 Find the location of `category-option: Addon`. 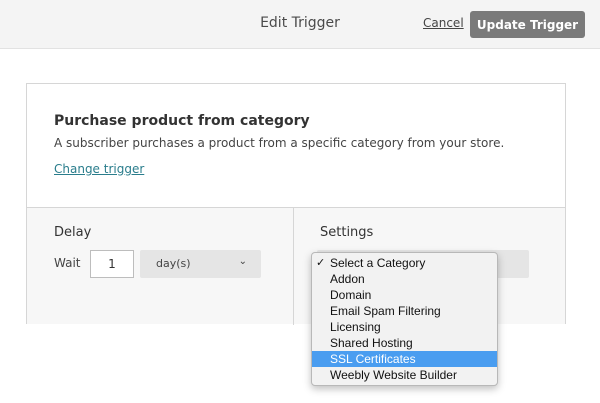

category-option: Addon is located at coordinates (404, 279).